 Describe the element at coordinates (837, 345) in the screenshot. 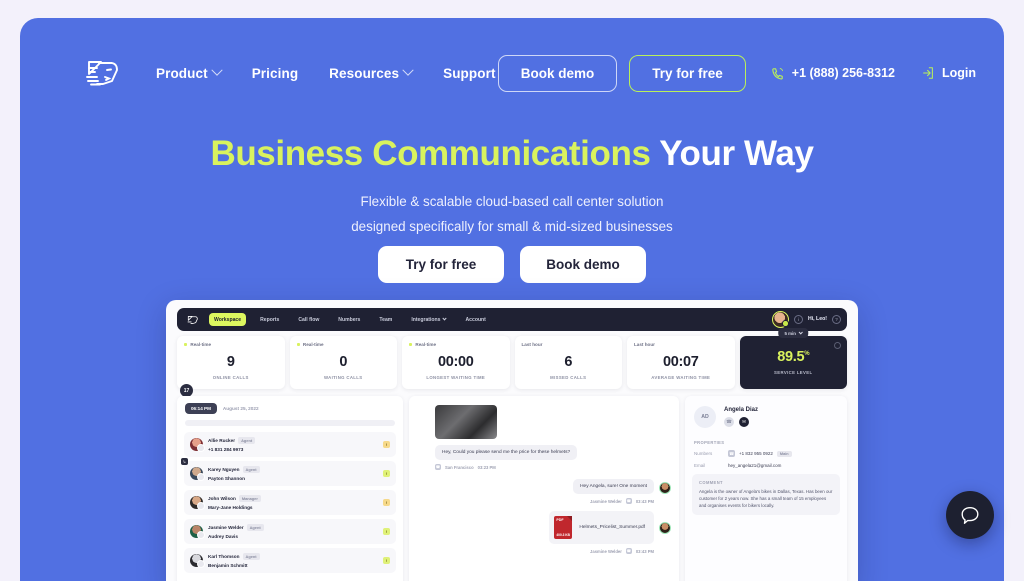

I see `gear-icon` at that location.